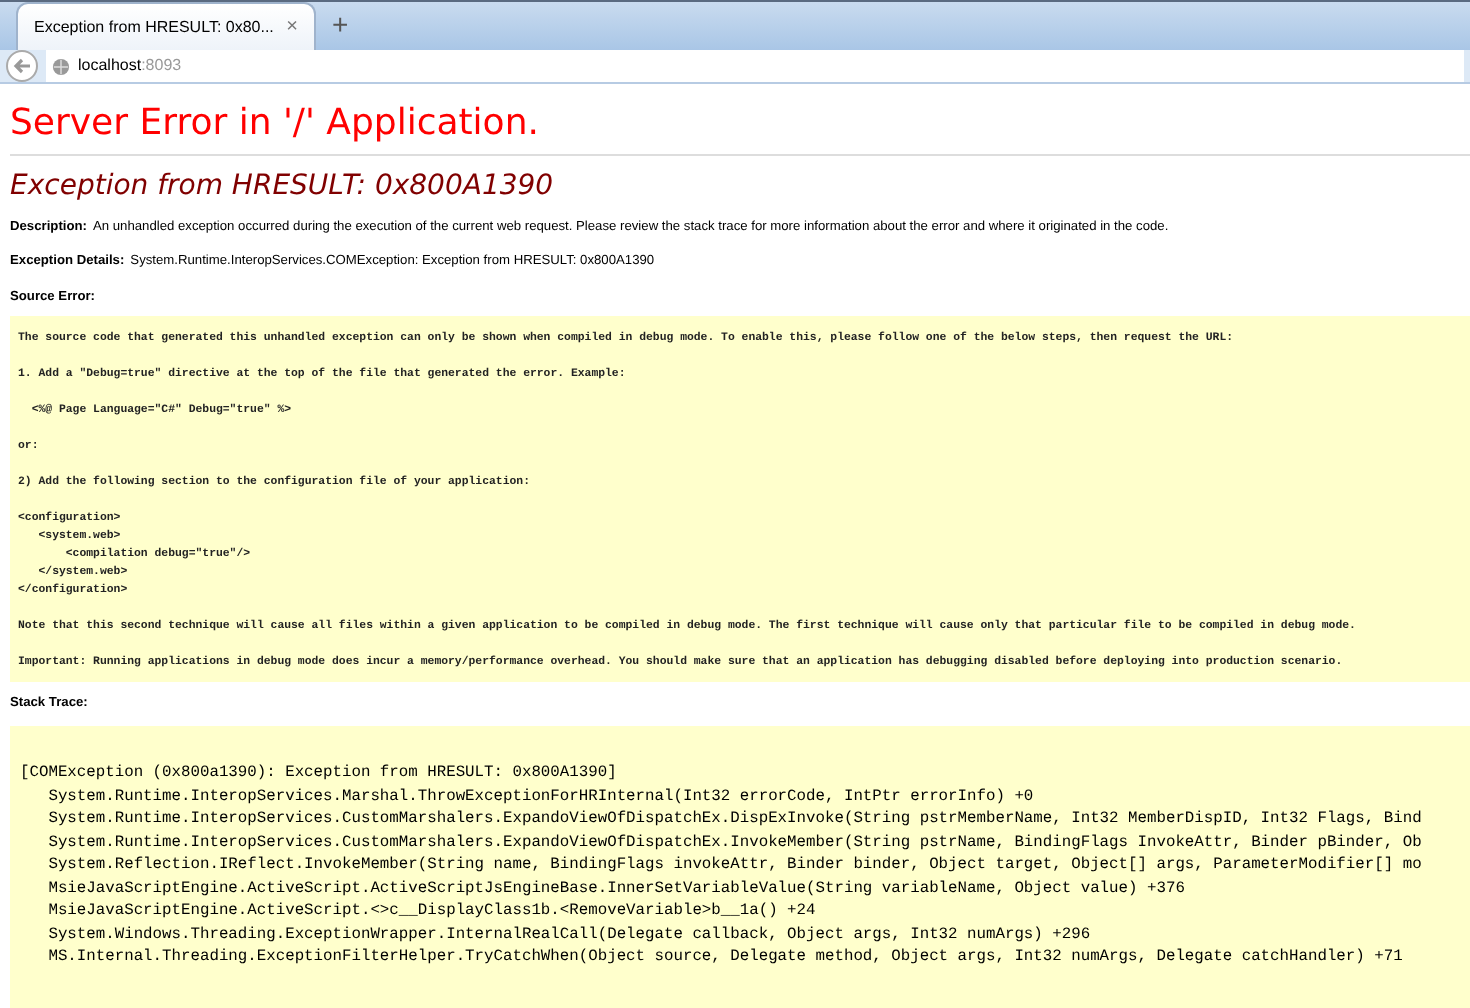 This screenshot has height=1008, width=1470. I want to click on browser-tab: Exception from HRESULT: 0x80... ×, so click(166, 26).